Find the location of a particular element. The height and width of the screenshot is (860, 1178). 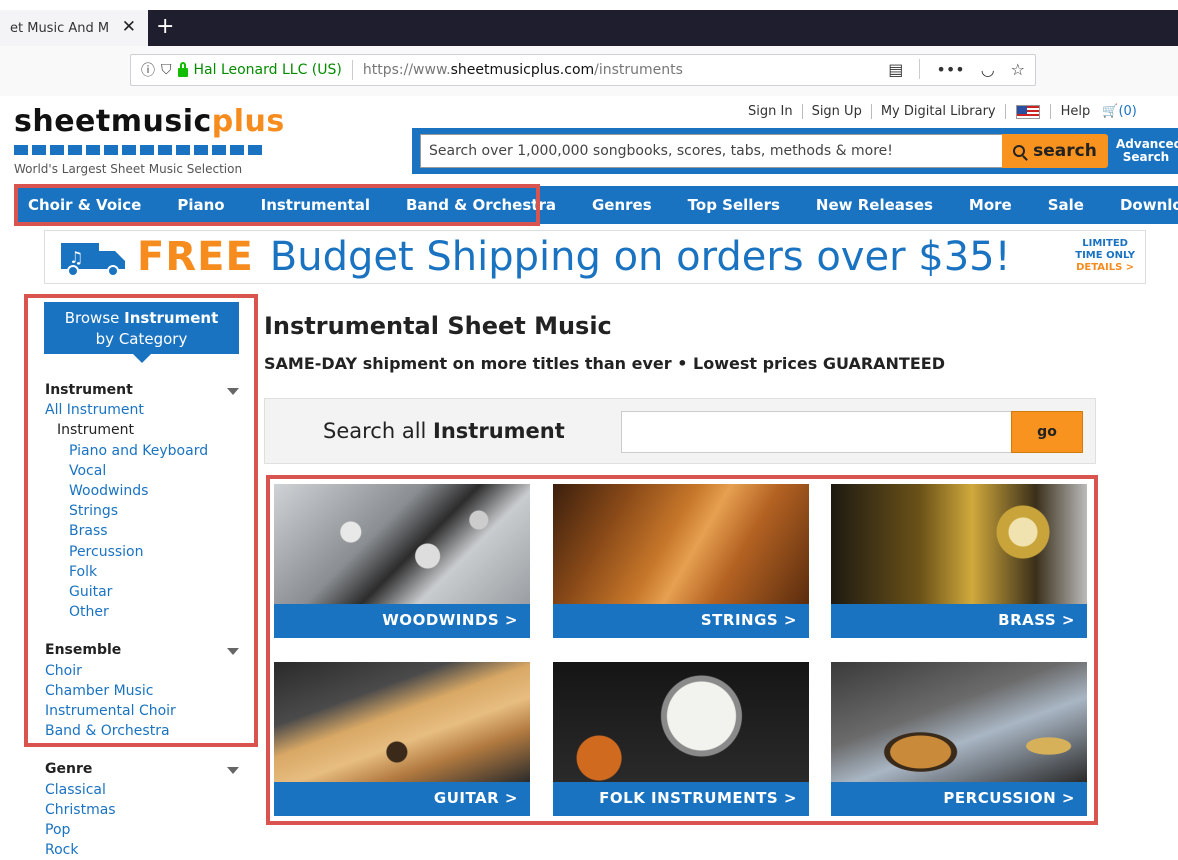

ensemble-link-instrumental-choir: Instrumental Choir is located at coordinates (145, 711).